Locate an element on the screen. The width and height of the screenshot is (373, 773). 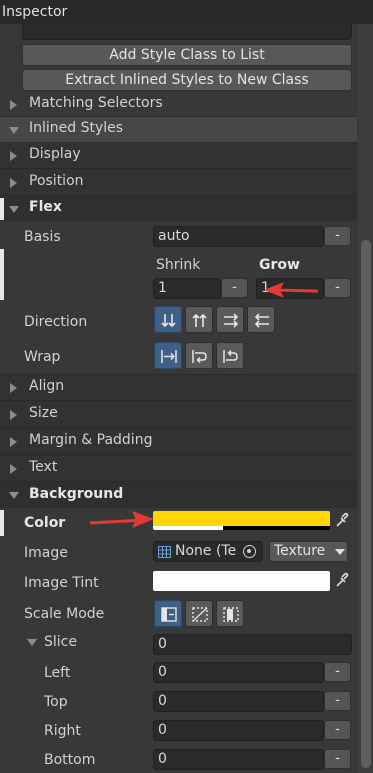
inspector-tab-title: Inspector is located at coordinates (186, 12).